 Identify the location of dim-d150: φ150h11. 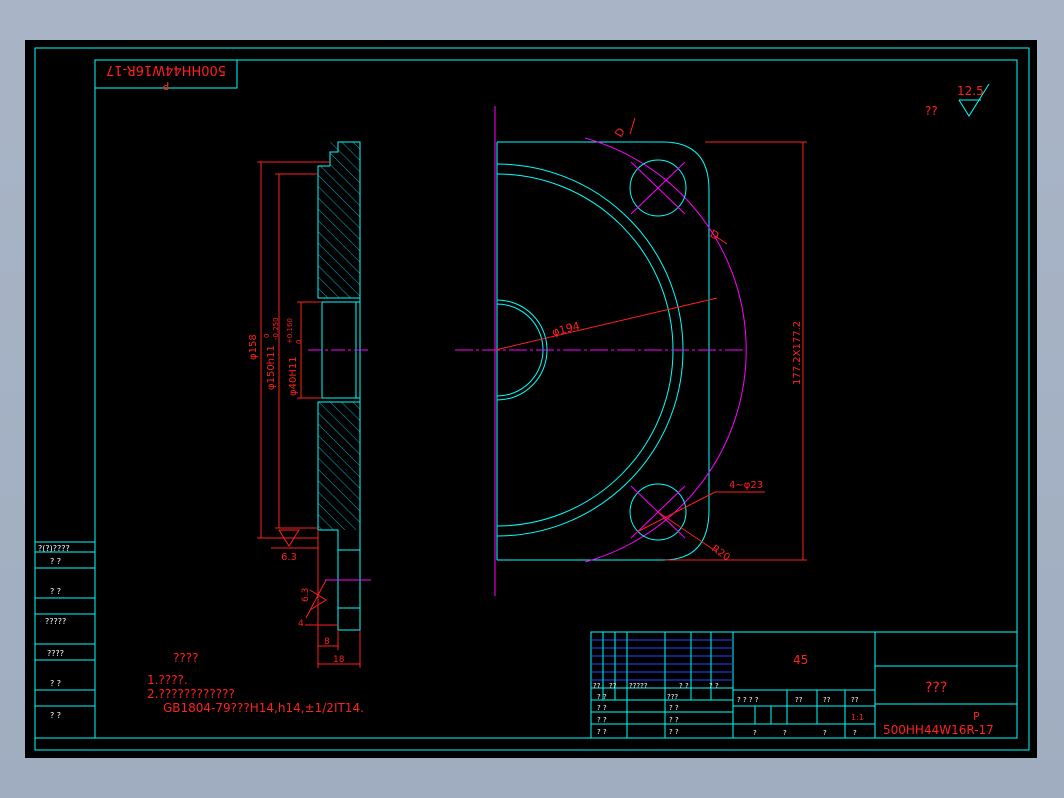
(271, 367).